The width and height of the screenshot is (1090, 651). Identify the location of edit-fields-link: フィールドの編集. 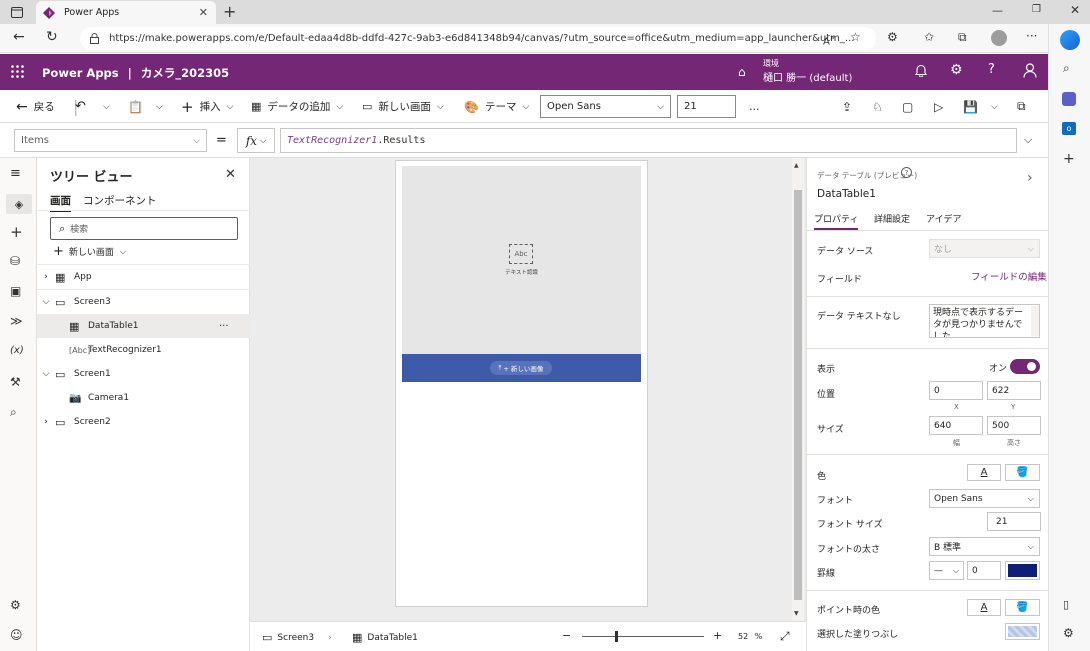
(1009, 276).